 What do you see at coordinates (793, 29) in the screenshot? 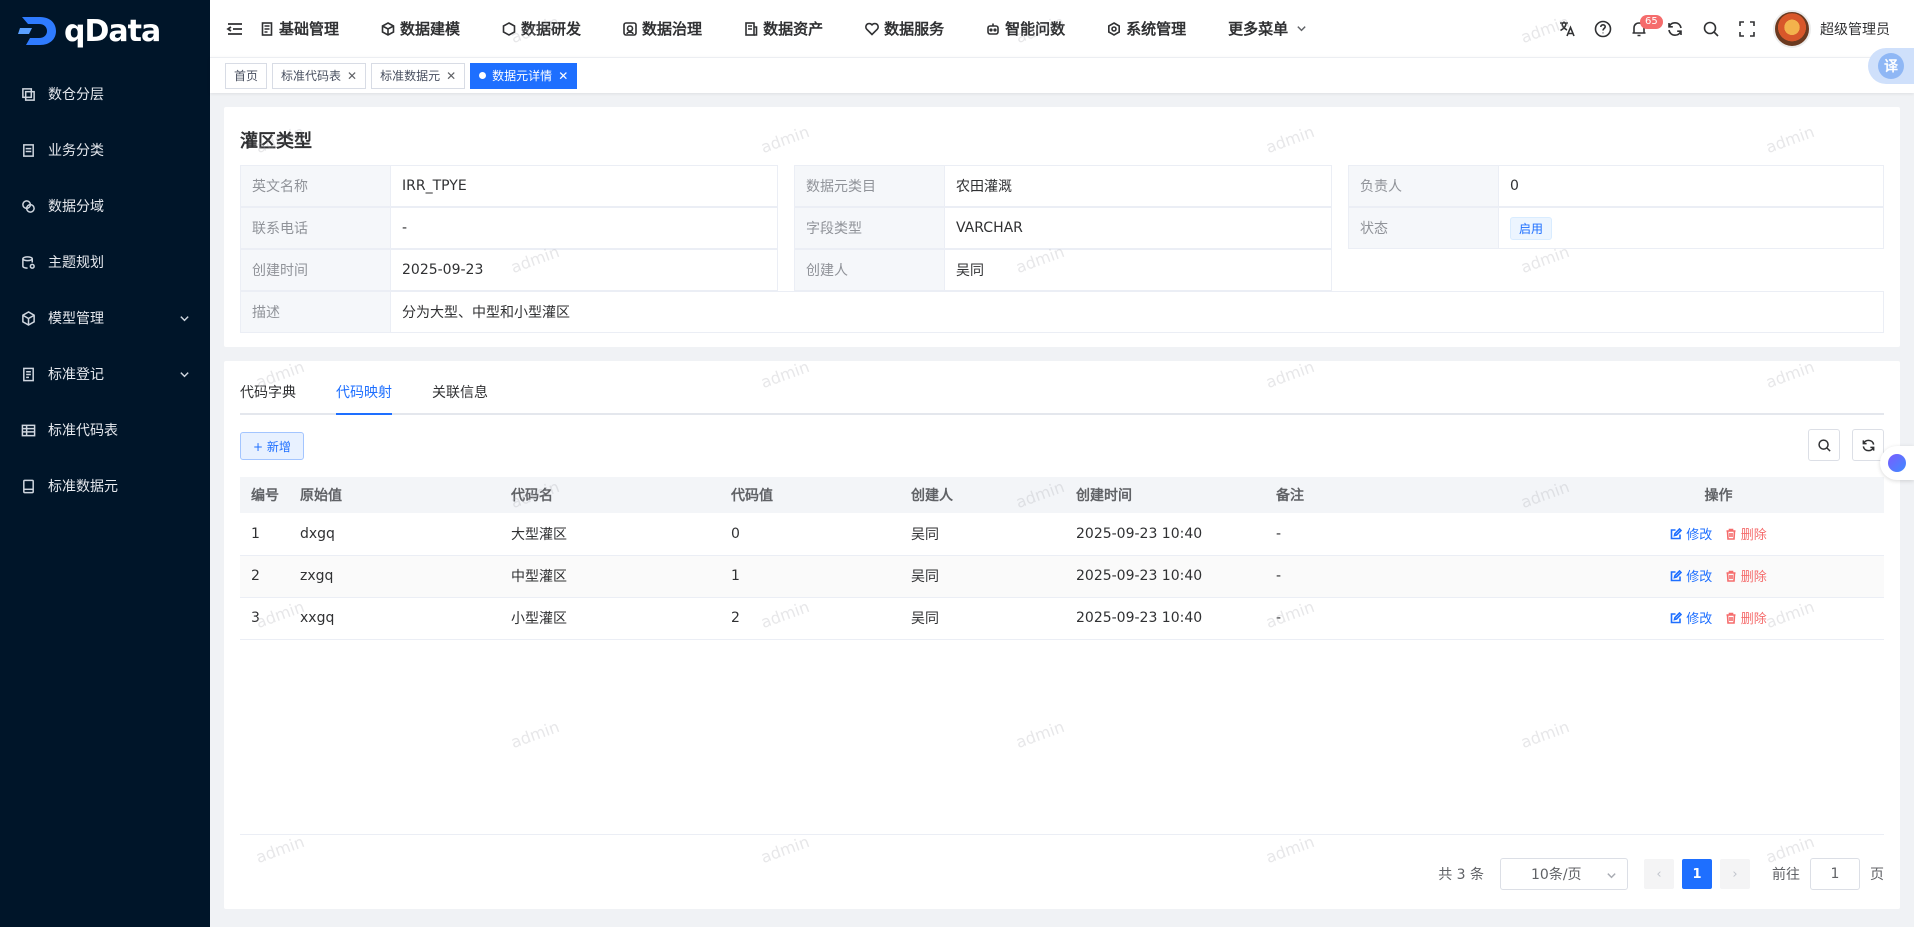
I see `nav-label: 数据资产` at bounding box center [793, 29].